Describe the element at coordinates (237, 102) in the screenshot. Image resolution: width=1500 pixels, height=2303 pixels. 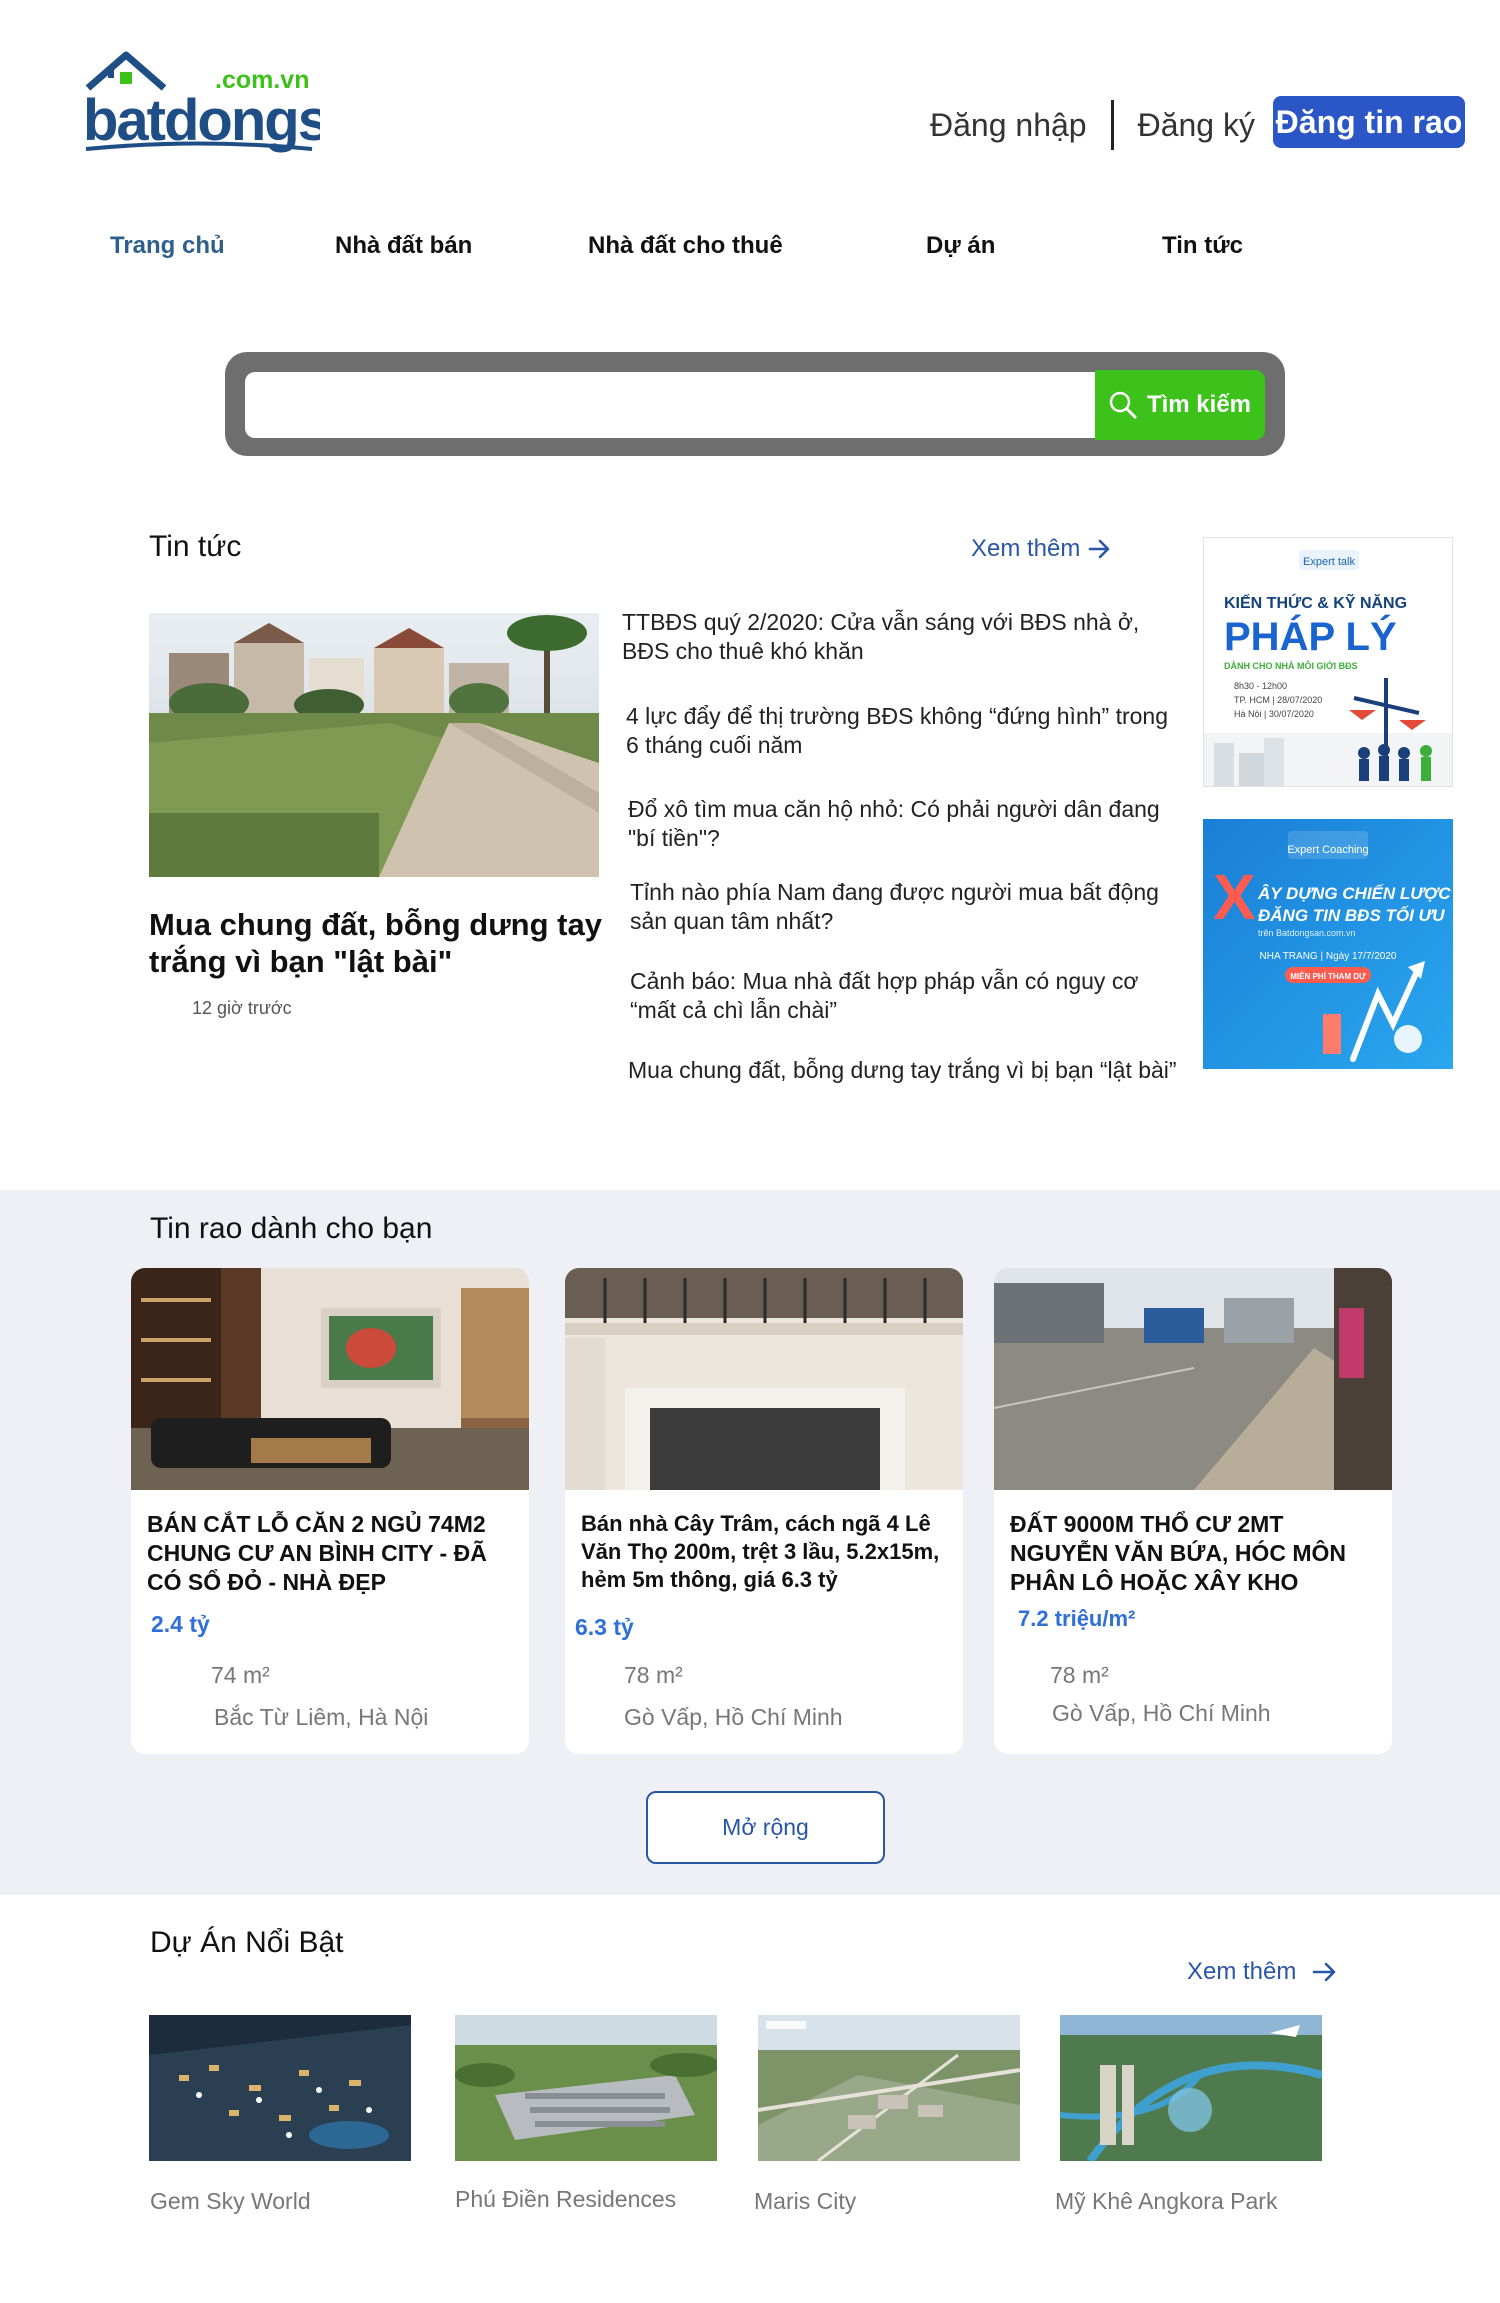
I see `site-logo: batdongsan .com.vn` at that location.